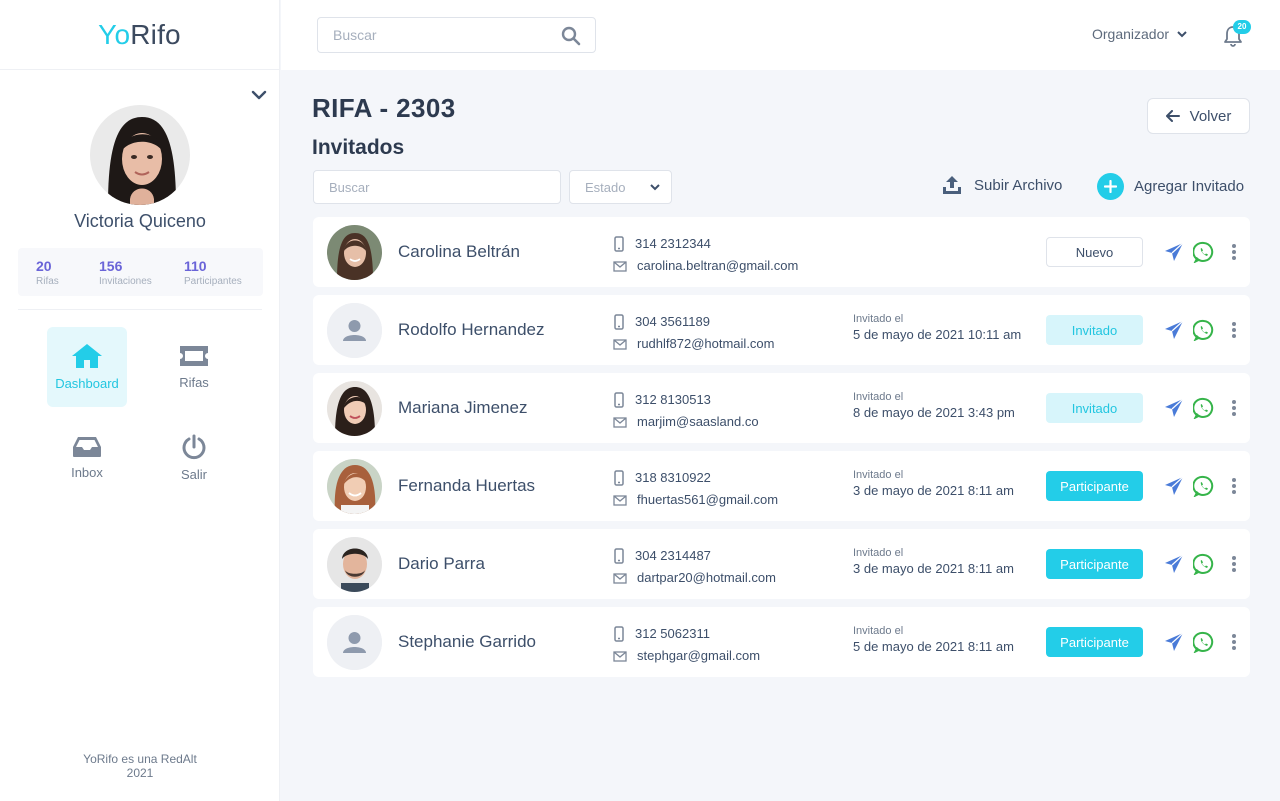  Describe the element at coordinates (673, 477) in the screenshot. I see `guest-phone: 318 8310922` at that location.